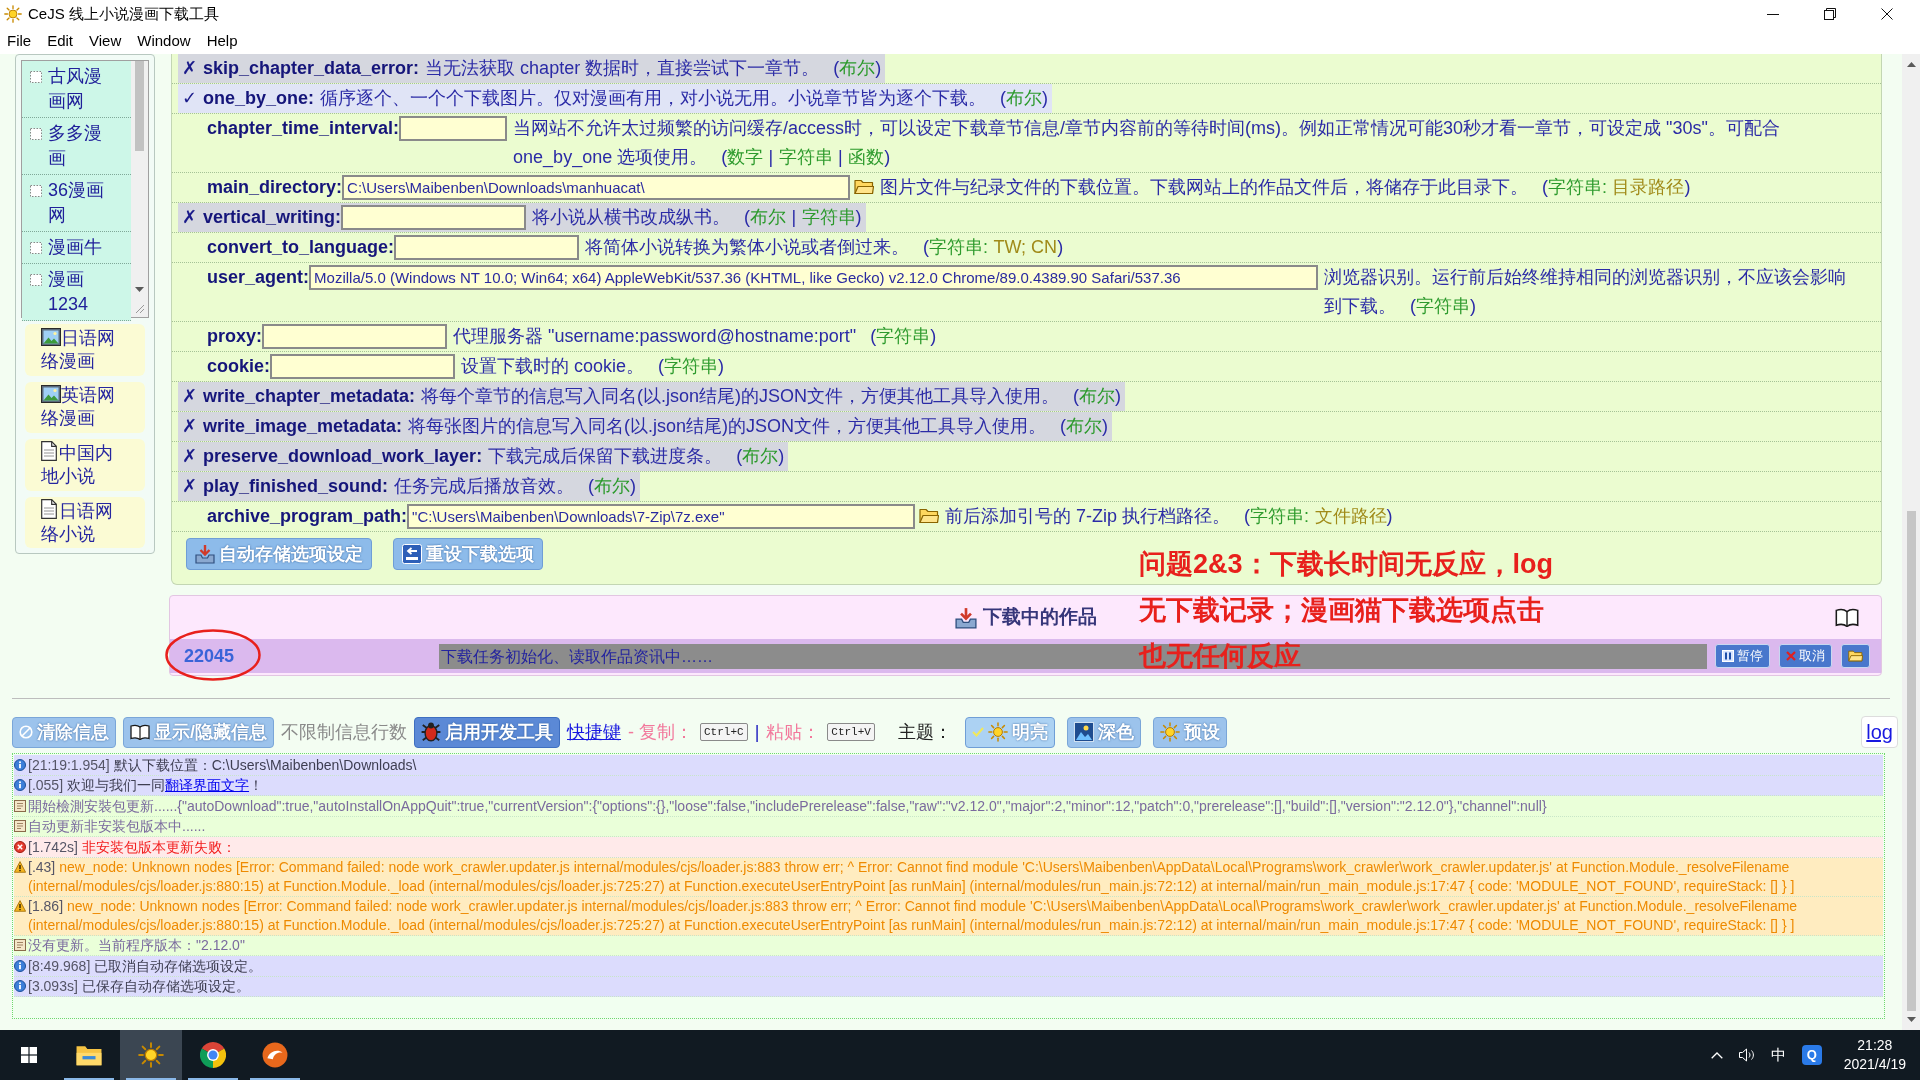 The width and height of the screenshot is (1920, 1080). What do you see at coordinates (20, 846) in the screenshot?
I see `error-icon` at bounding box center [20, 846].